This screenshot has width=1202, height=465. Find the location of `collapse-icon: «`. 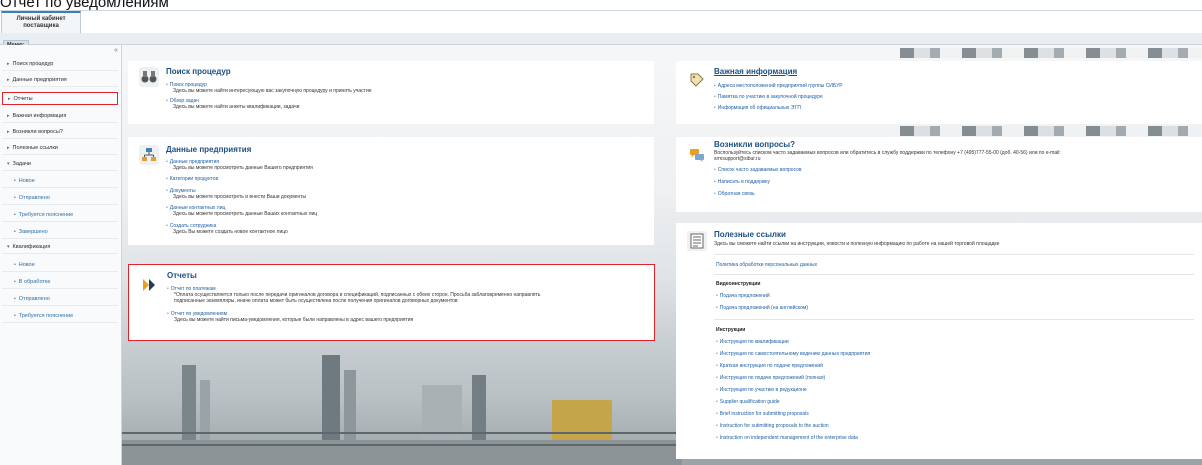

collapse-icon: « is located at coordinates (116, 50).